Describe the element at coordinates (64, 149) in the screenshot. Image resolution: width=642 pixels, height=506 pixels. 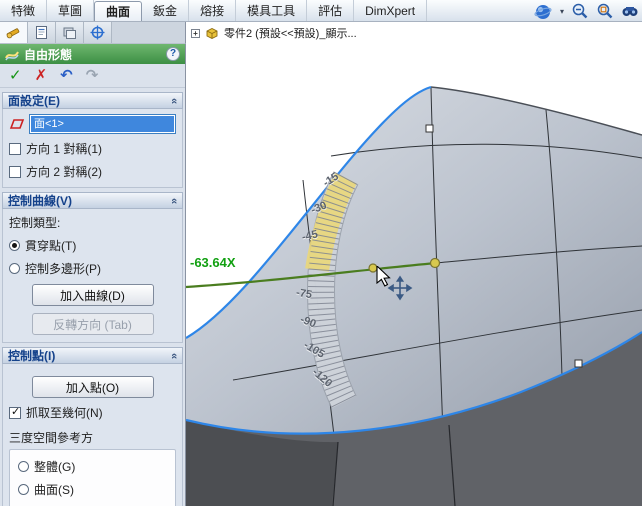
I see `checkbox-label: 方向 1 對稱(1)` at that location.